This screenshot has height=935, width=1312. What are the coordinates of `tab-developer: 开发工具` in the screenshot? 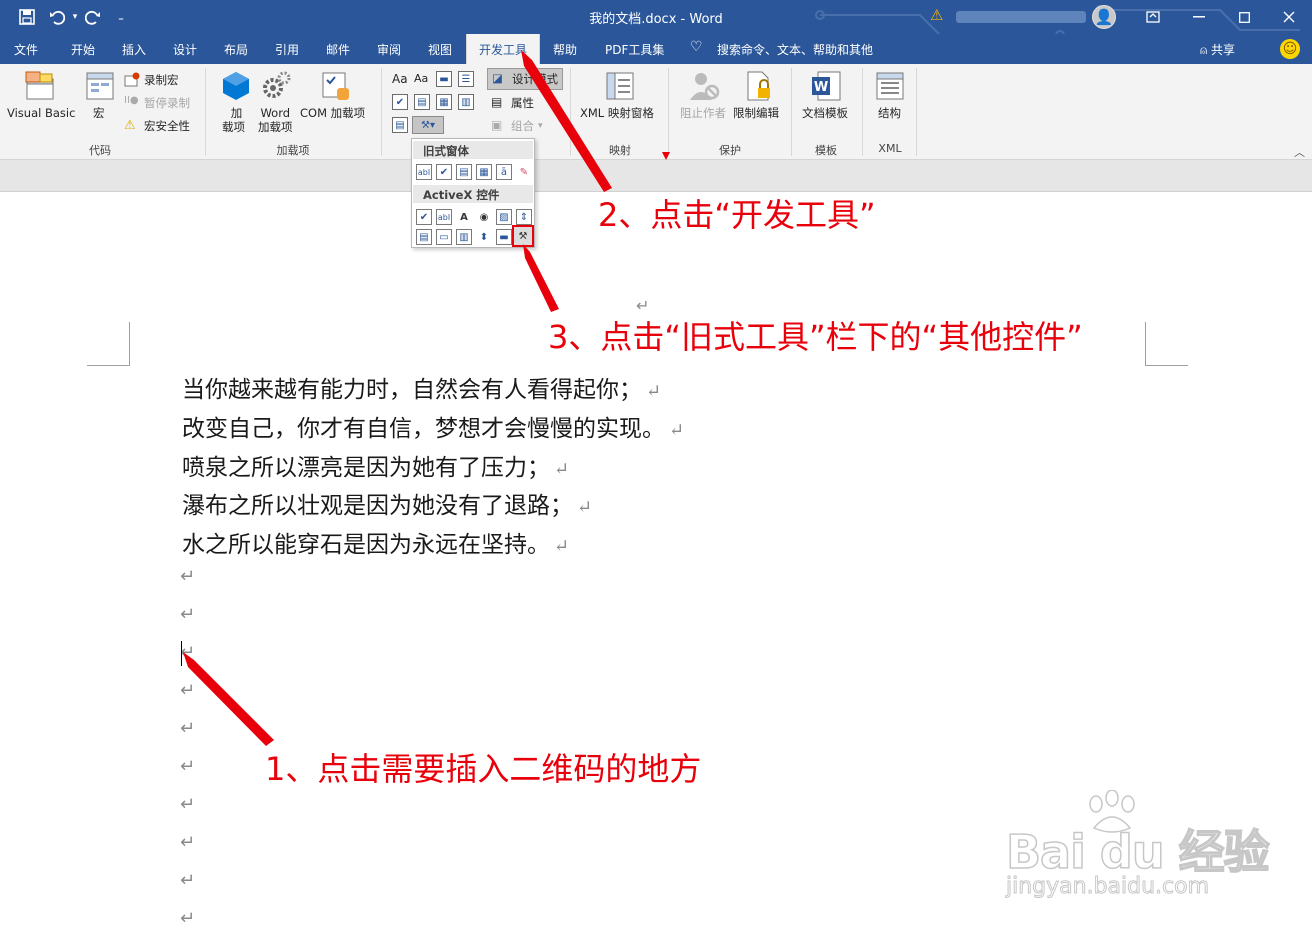 It's located at (503, 49).